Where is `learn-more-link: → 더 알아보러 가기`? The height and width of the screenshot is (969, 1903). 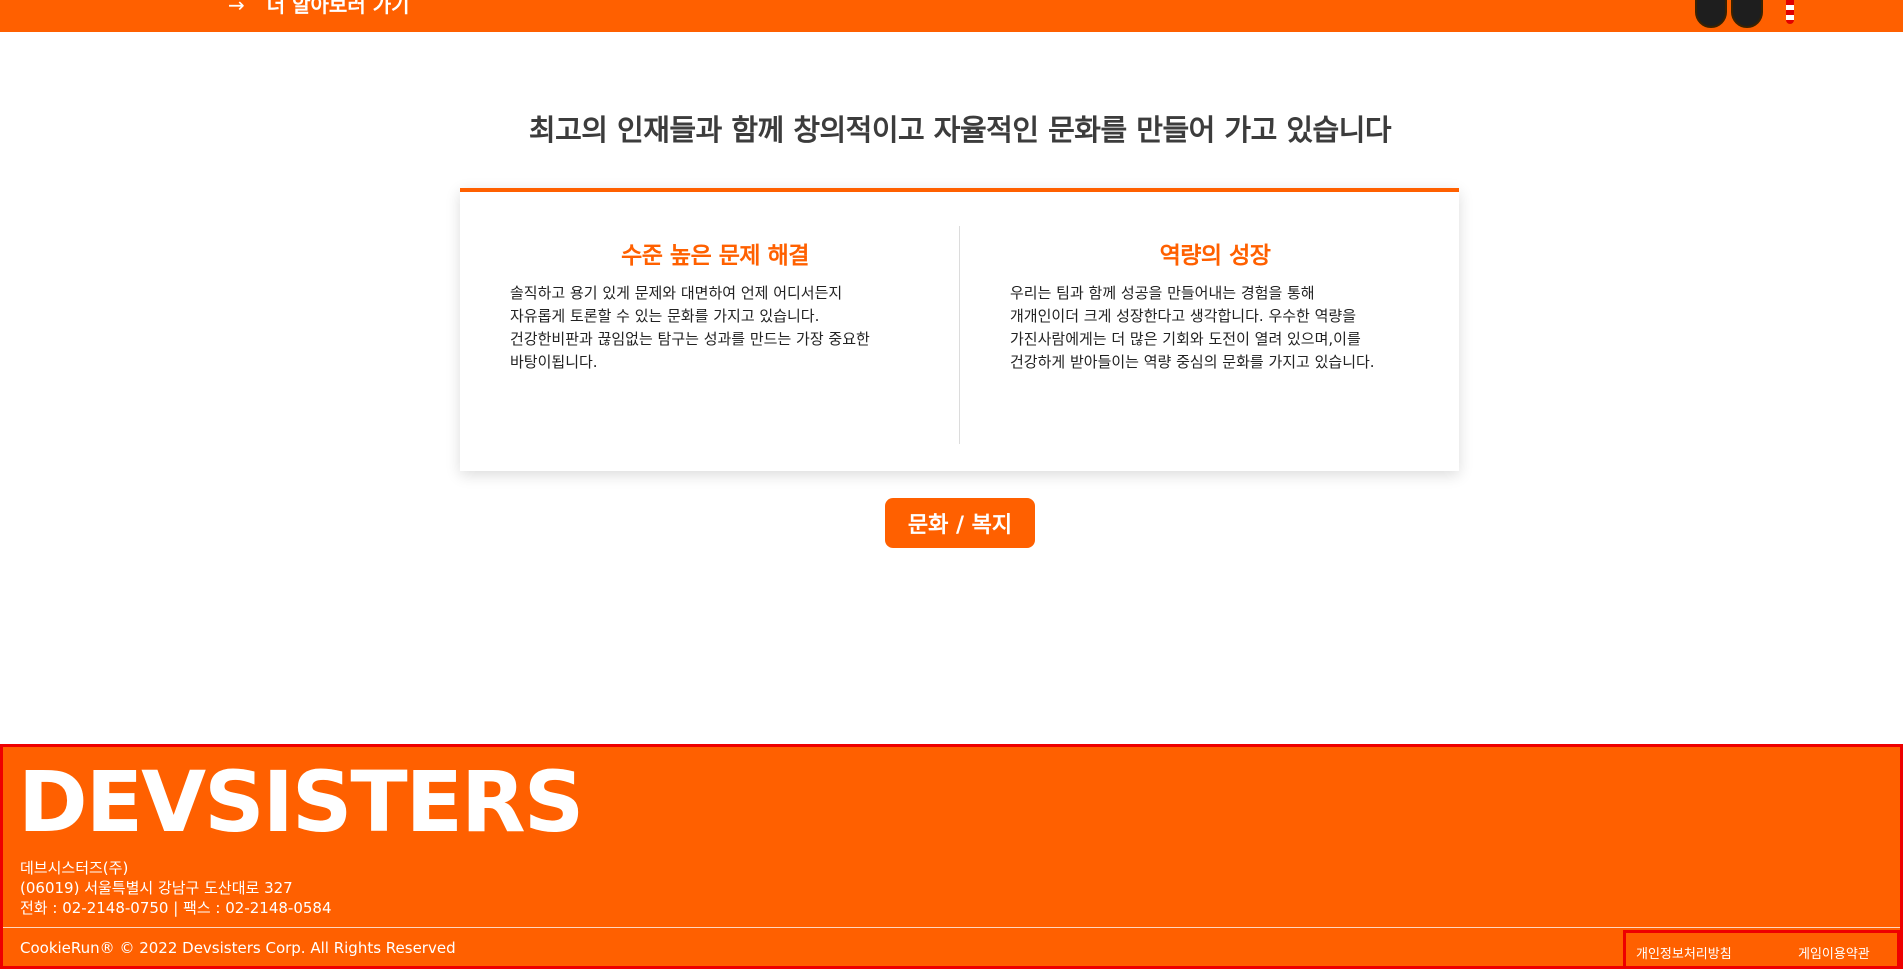 learn-more-link: → 더 알아보러 가기 is located at coordinates (319, 9).